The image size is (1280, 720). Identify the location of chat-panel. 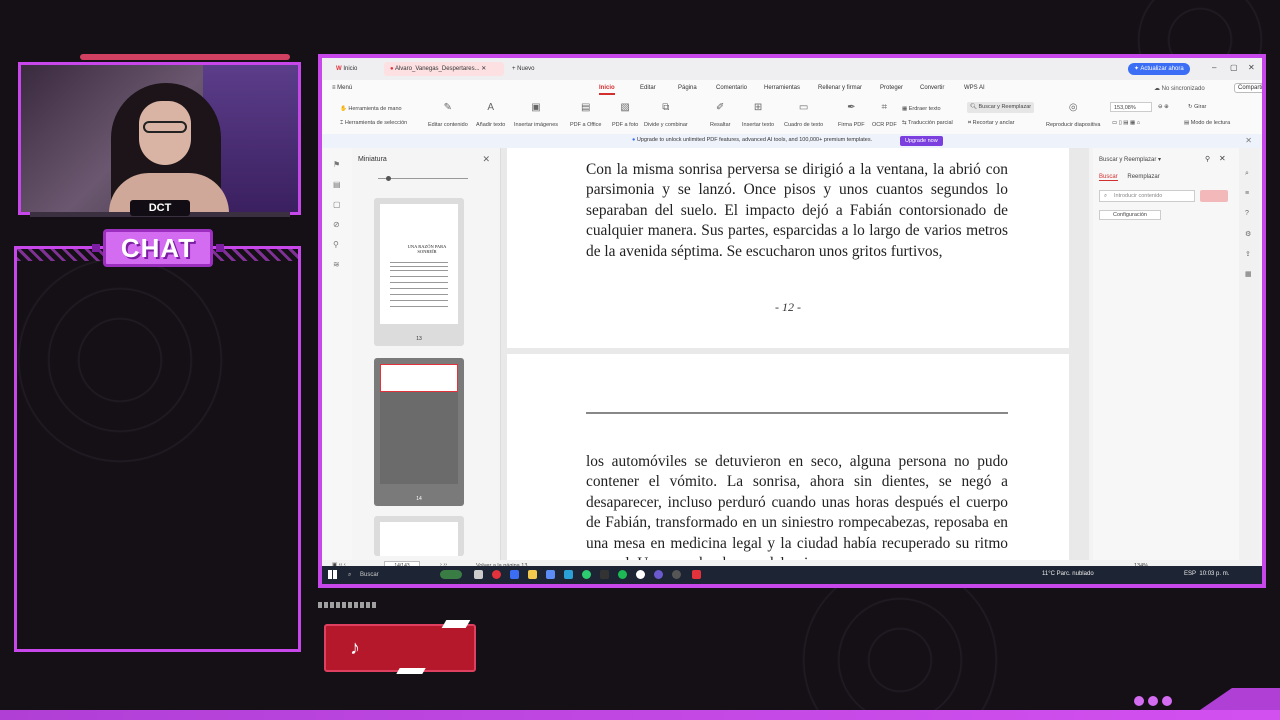
(157, 449).